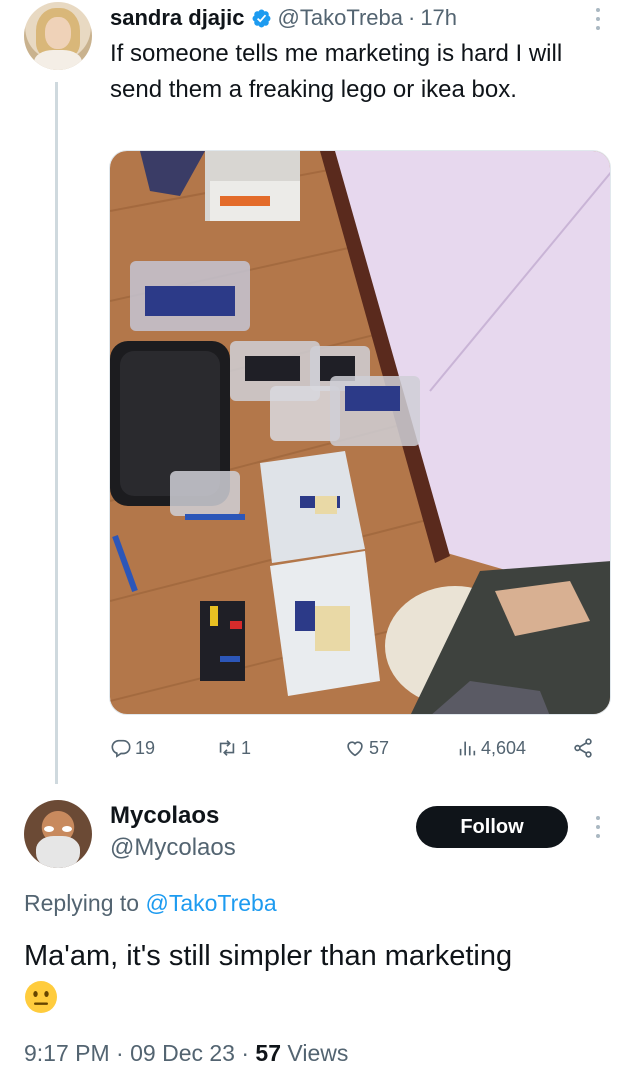 The image size is (632, 1080). What do you see at coordinates (492, 827) in the screenshot?
I see `follow-button: Follow` at bounding box center [492, 827].